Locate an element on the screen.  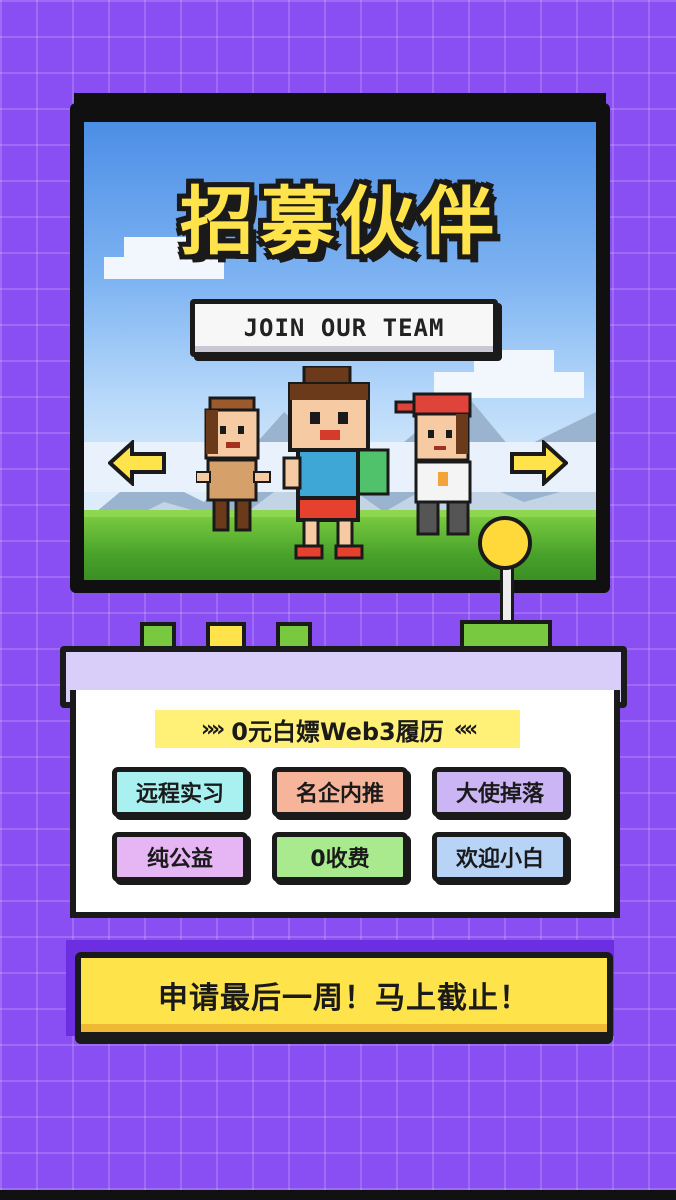
arrow-right-icon is located at coordinates (538, 463).